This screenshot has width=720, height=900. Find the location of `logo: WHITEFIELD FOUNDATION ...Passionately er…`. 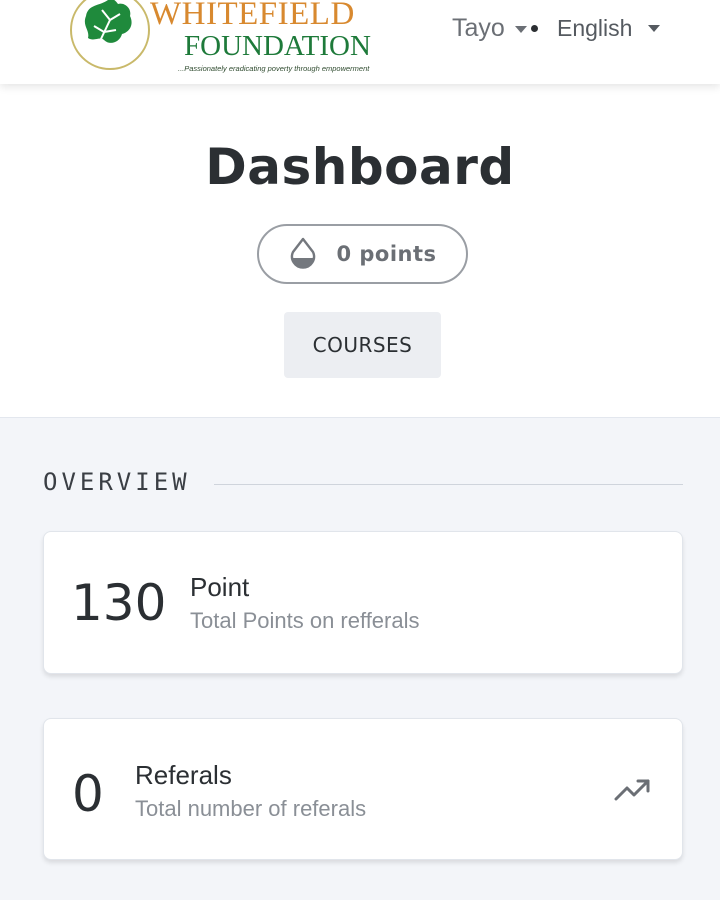

logo: WHITEFIELD FOUNDATION ...Passionately er… is located at coordinates (243, 41).